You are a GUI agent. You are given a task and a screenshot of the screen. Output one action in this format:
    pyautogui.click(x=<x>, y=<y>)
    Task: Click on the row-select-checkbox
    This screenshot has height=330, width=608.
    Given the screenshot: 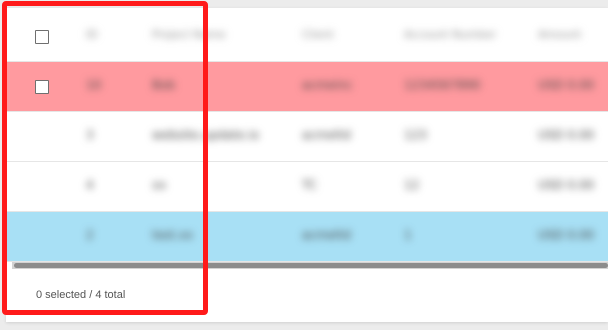 What is the action you would take?
    pyautogui.click(x=42, y=87)
    